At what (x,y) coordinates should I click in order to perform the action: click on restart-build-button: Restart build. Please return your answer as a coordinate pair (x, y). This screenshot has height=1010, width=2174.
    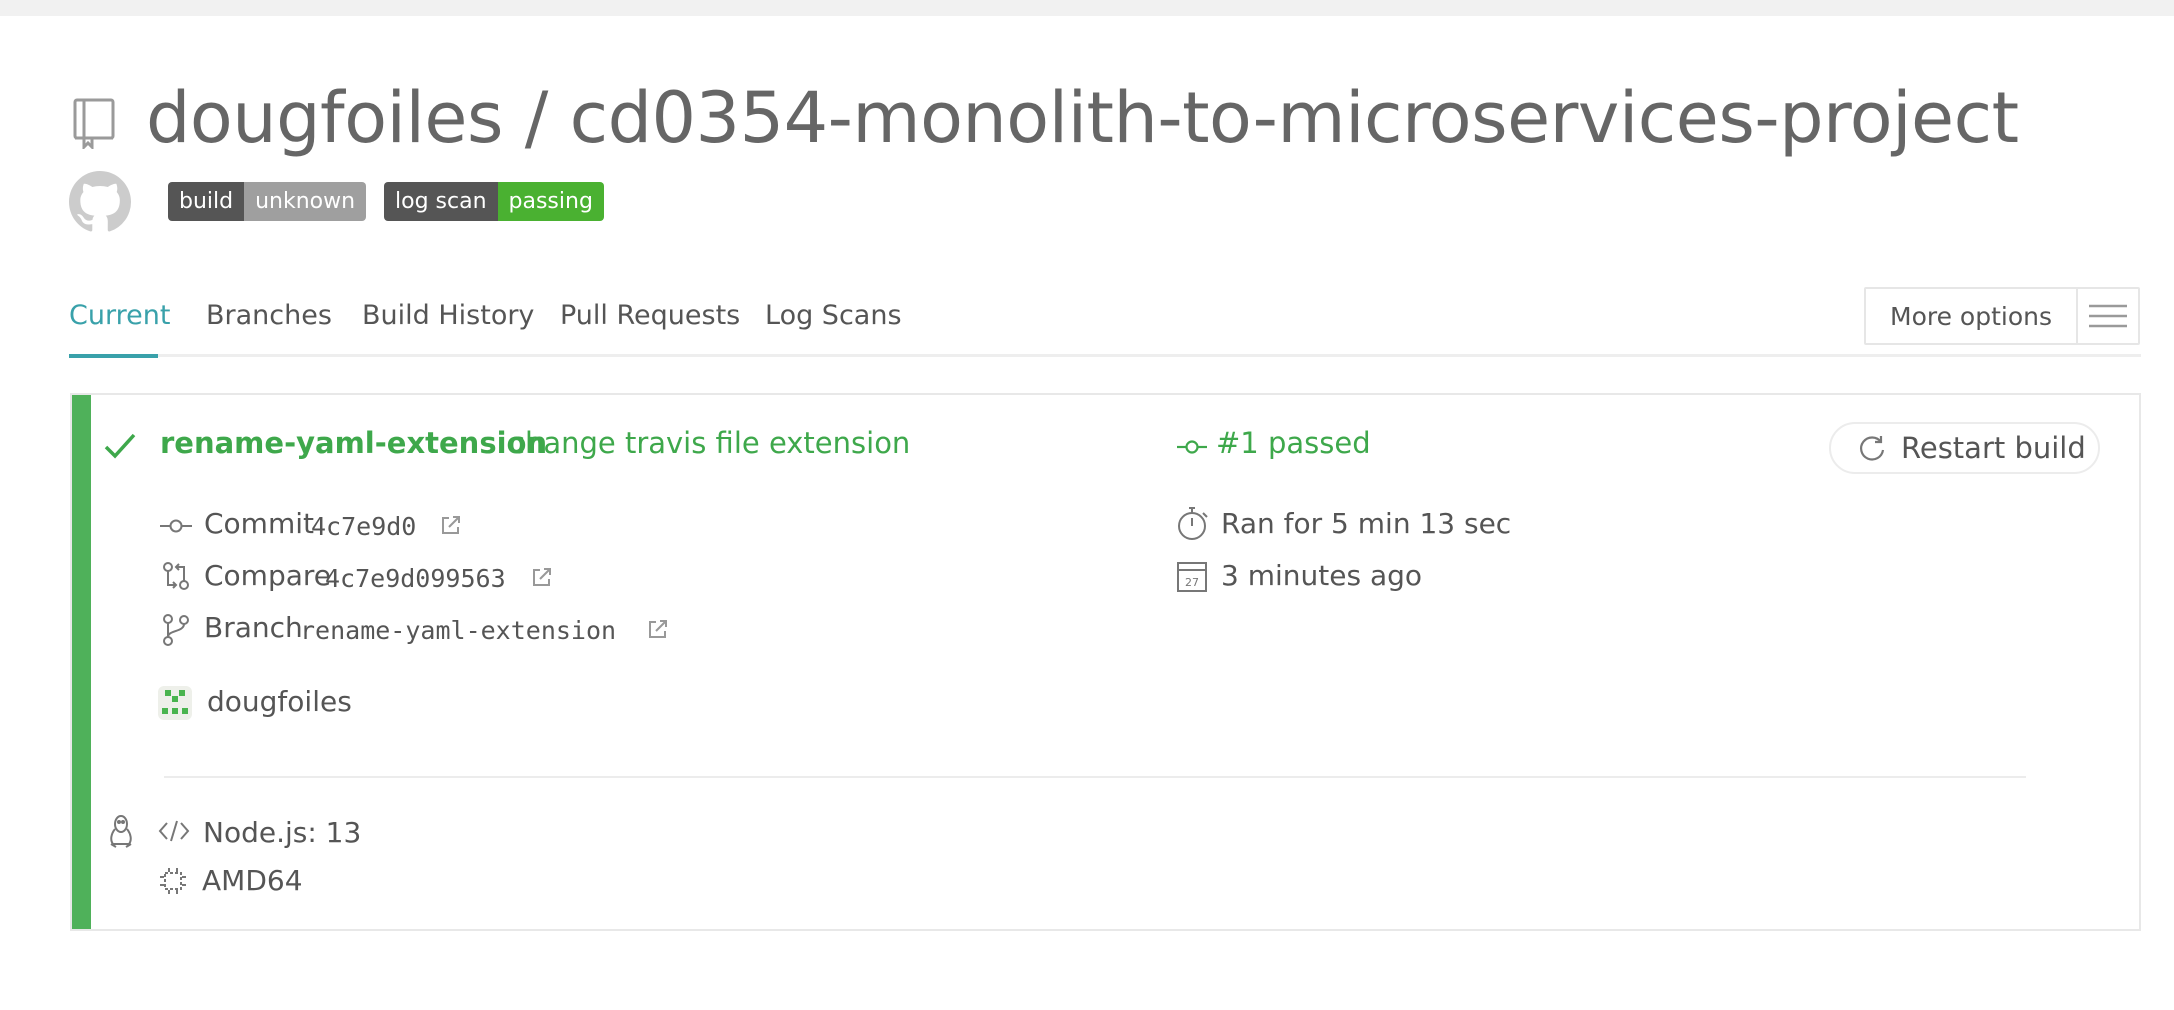
    Looking at the image, I should click on (1964, 448).